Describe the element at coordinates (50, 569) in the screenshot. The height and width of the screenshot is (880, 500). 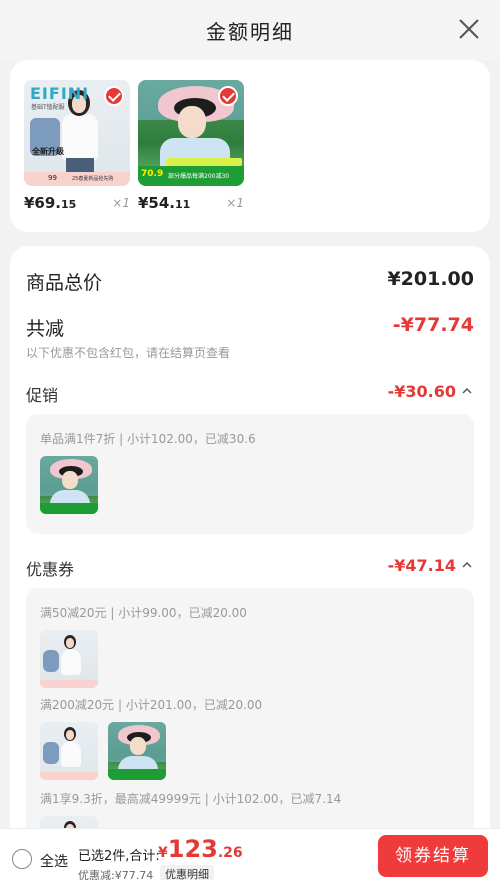
I see `coupon-label: 优惠券` at that location.